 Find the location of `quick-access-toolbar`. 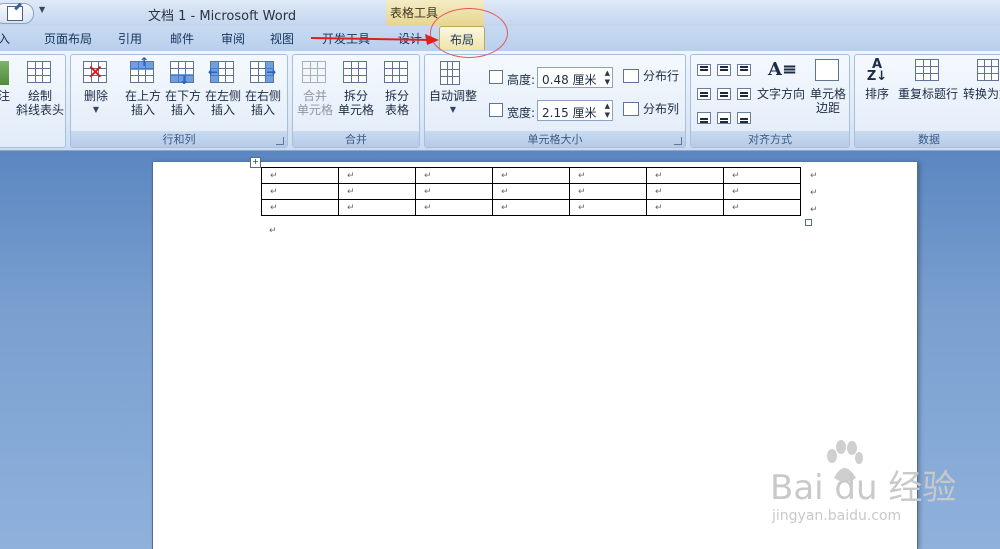

quick-access-toolbar is located at coordinates (17, 13).